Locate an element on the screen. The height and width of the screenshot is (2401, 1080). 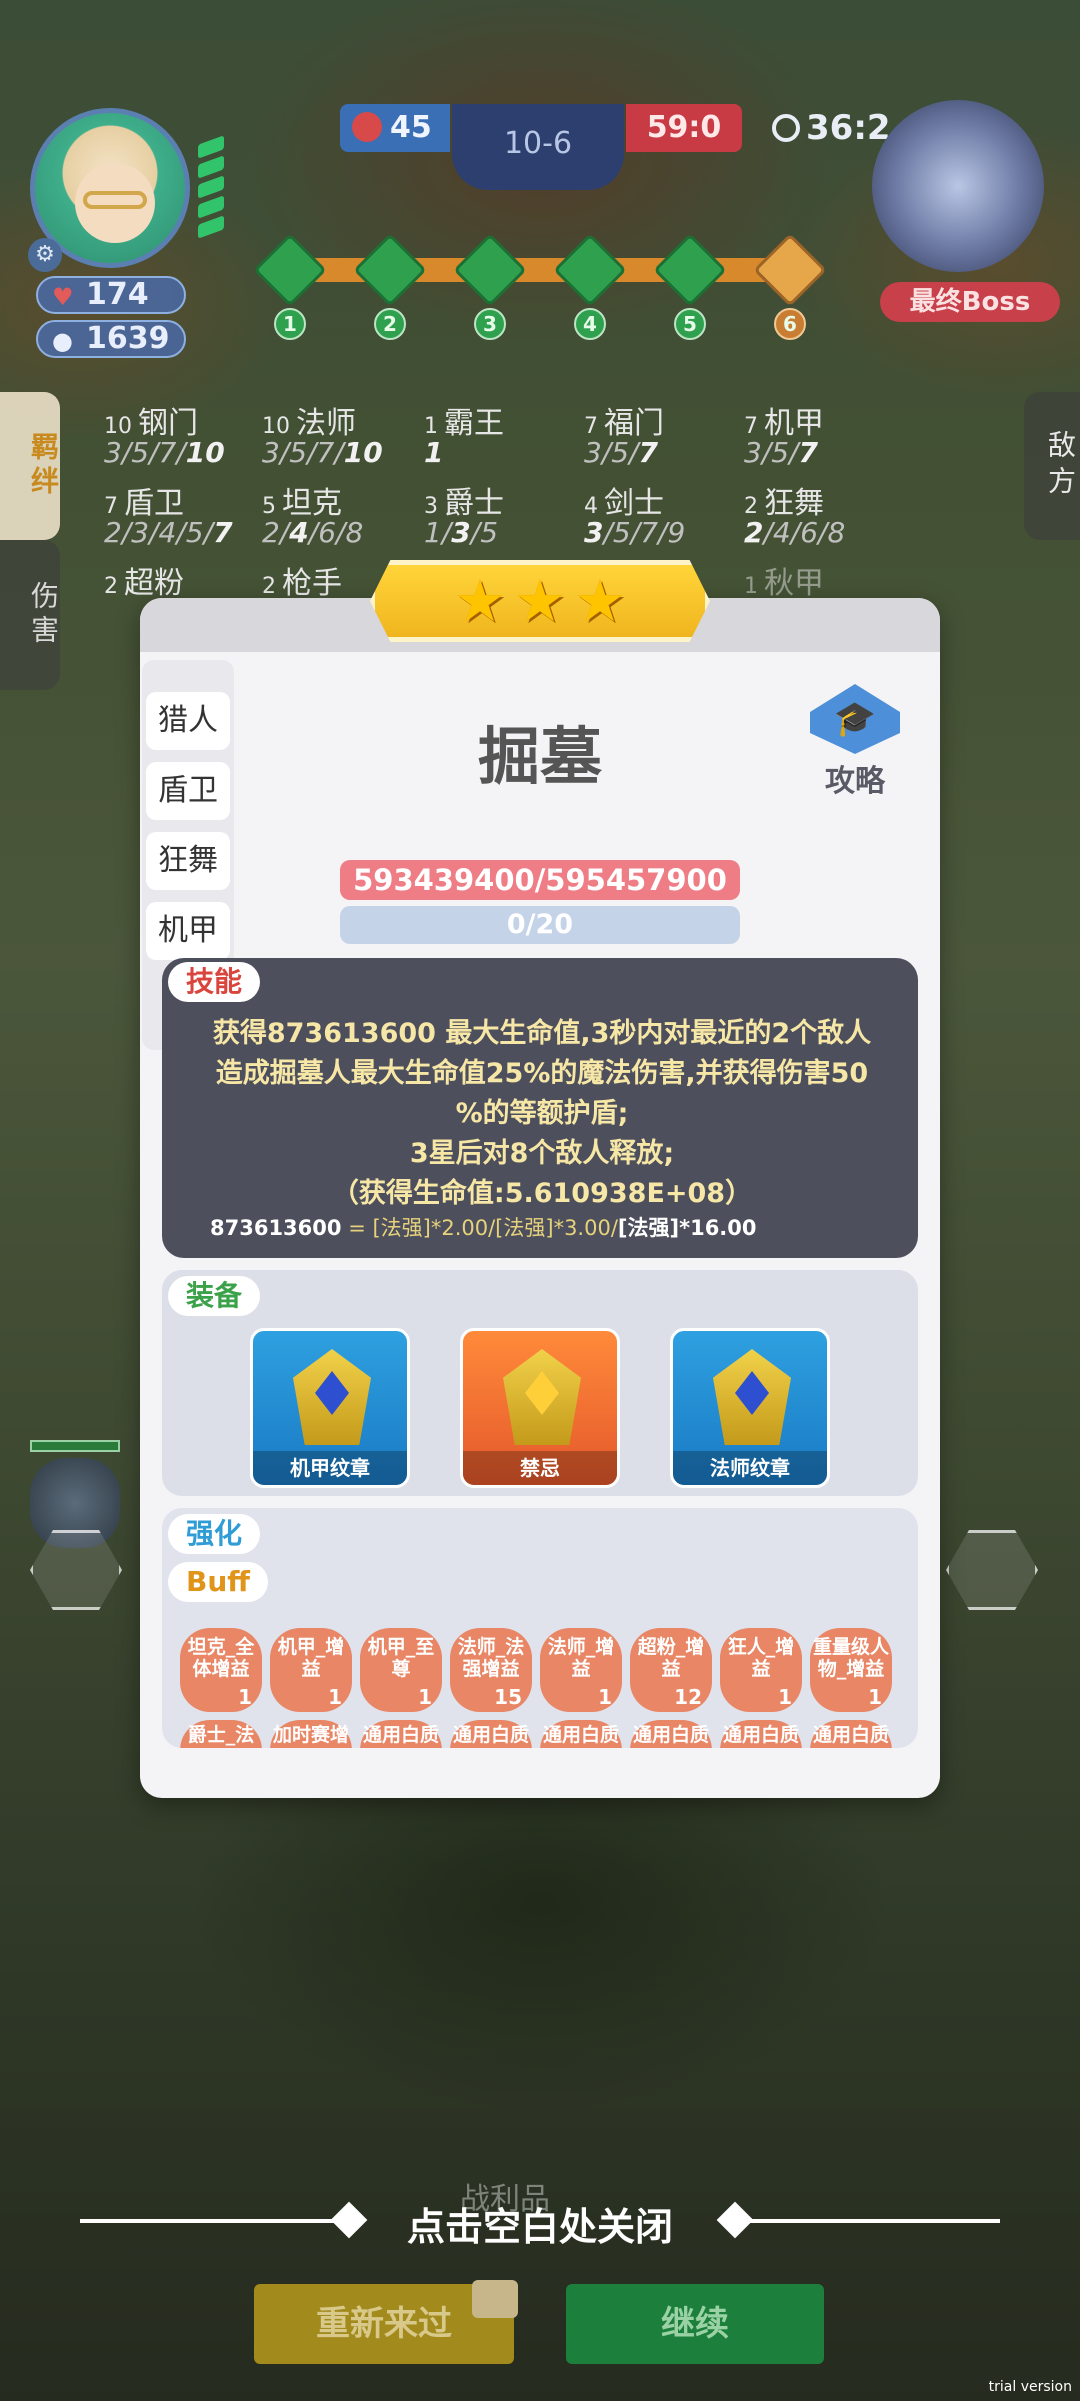
timer-value: 36:2 is located at coordinates (848, 128).